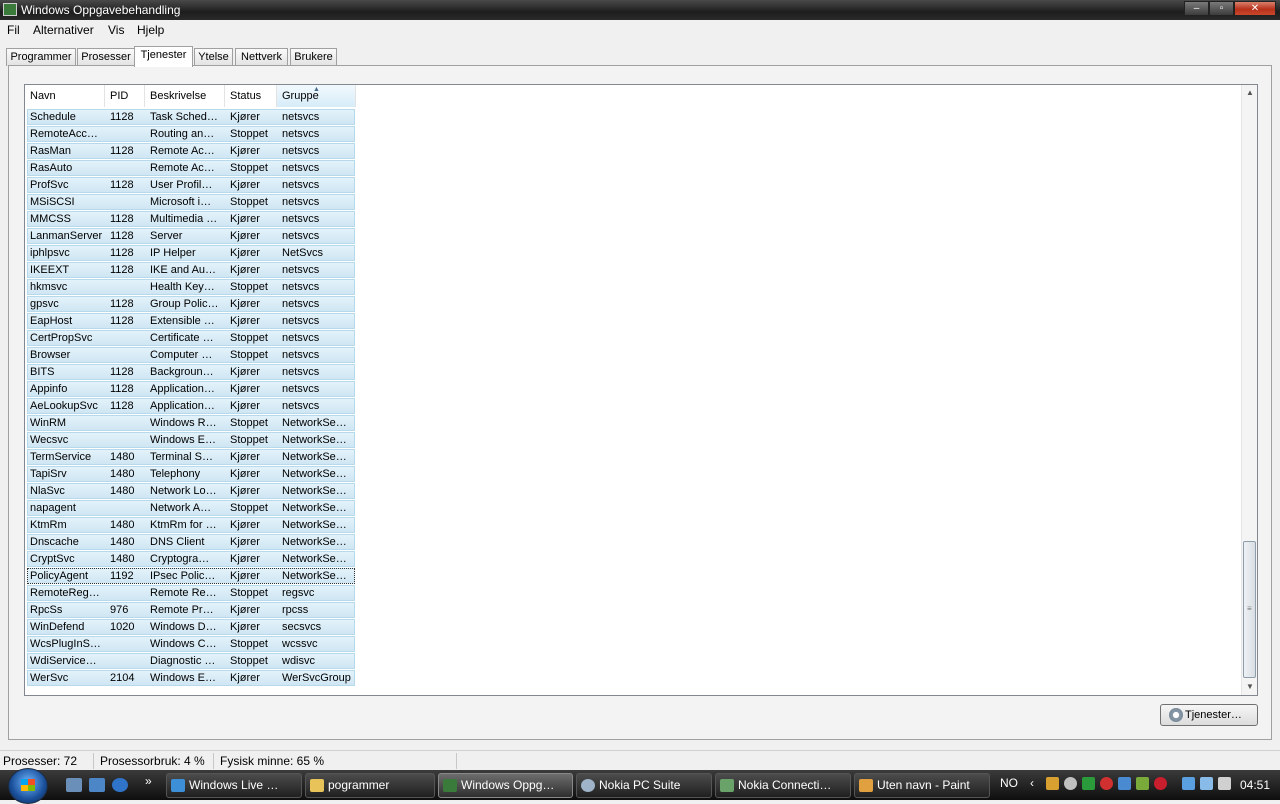  What do you see at coordinates (1255, 8) in the screenshot?
I see `close-button: ✕` at bounding box center [1255, 8].